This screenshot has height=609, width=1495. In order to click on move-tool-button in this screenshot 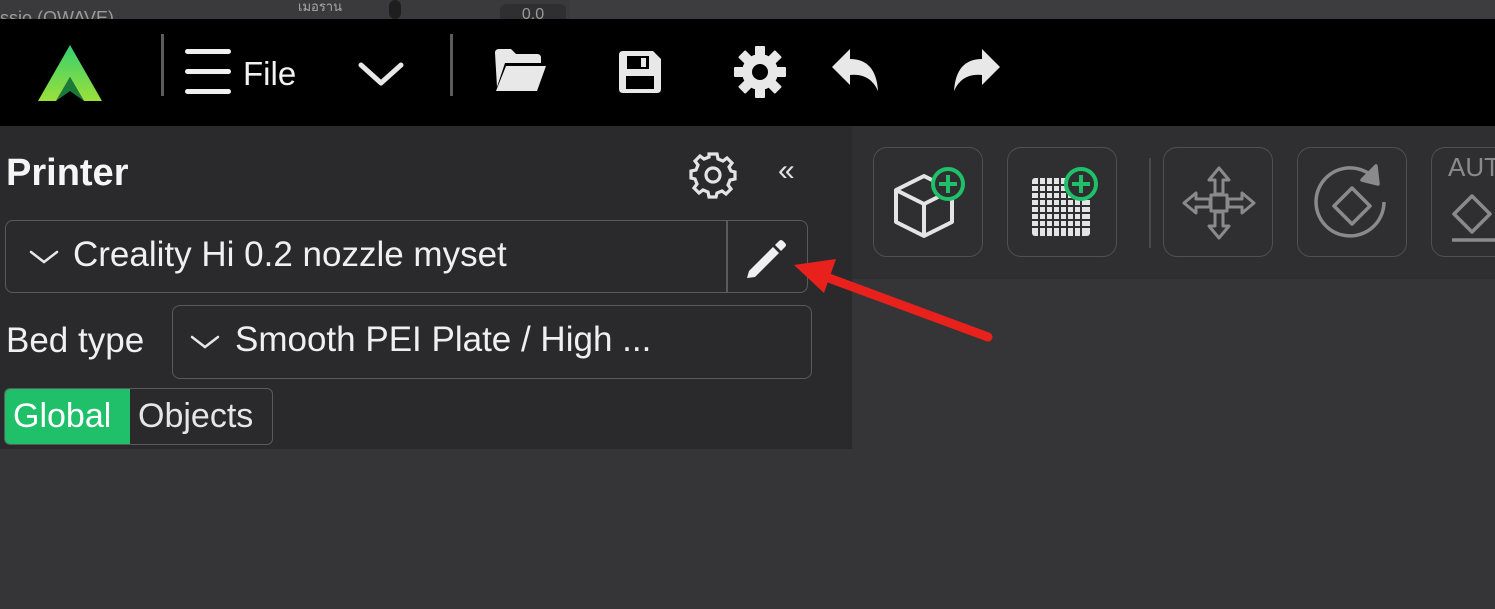, I will do `click(1218, 202)`.